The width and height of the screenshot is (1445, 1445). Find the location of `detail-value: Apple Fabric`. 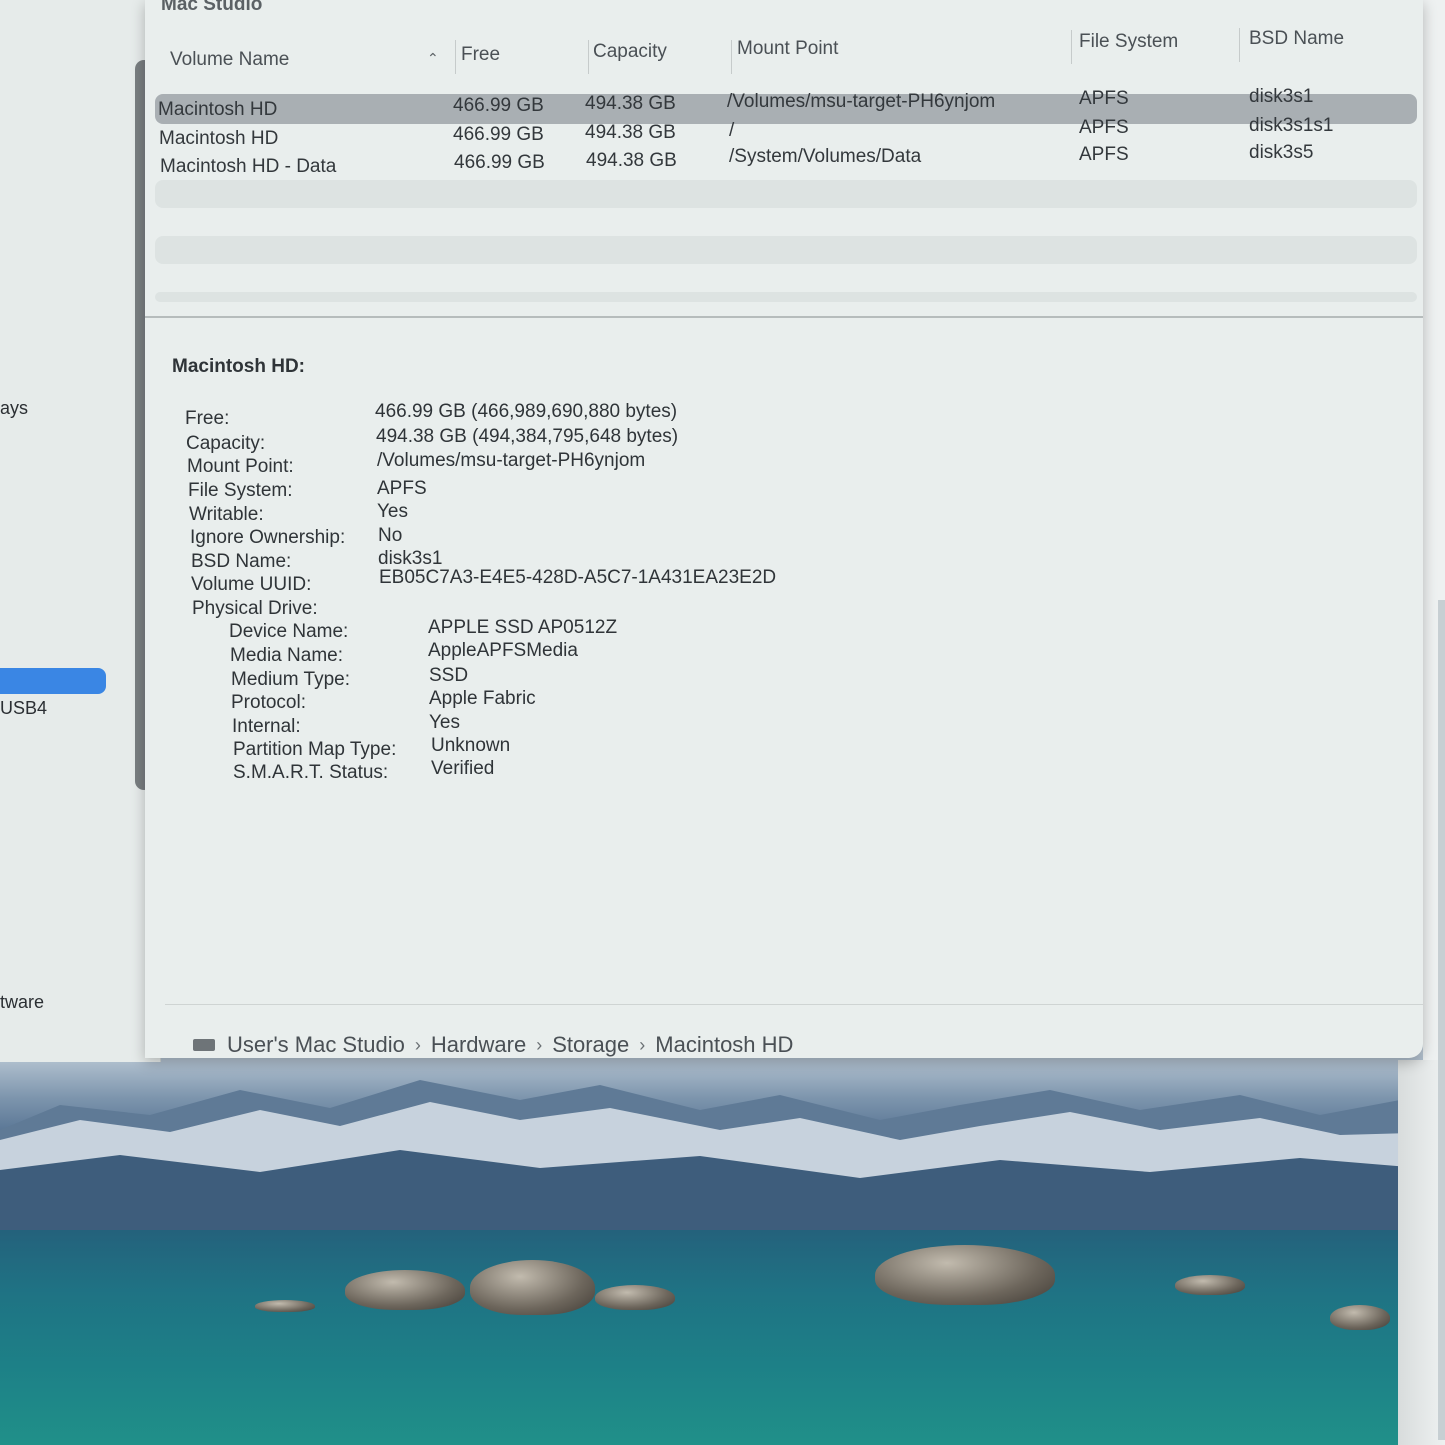

detail-value: Apple Fabric is located at coordinates (482, 698).